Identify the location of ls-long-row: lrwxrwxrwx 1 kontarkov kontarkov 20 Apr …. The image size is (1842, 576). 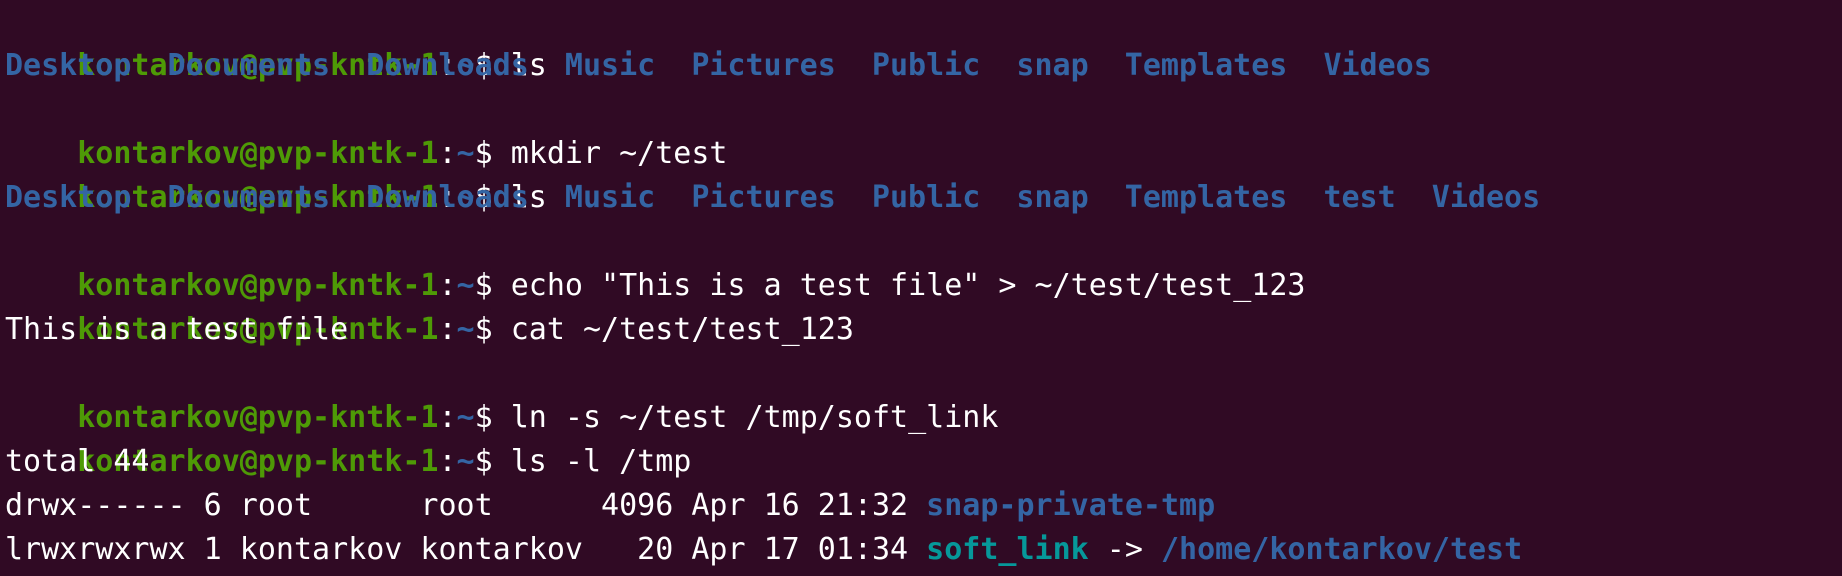
(923, 550).